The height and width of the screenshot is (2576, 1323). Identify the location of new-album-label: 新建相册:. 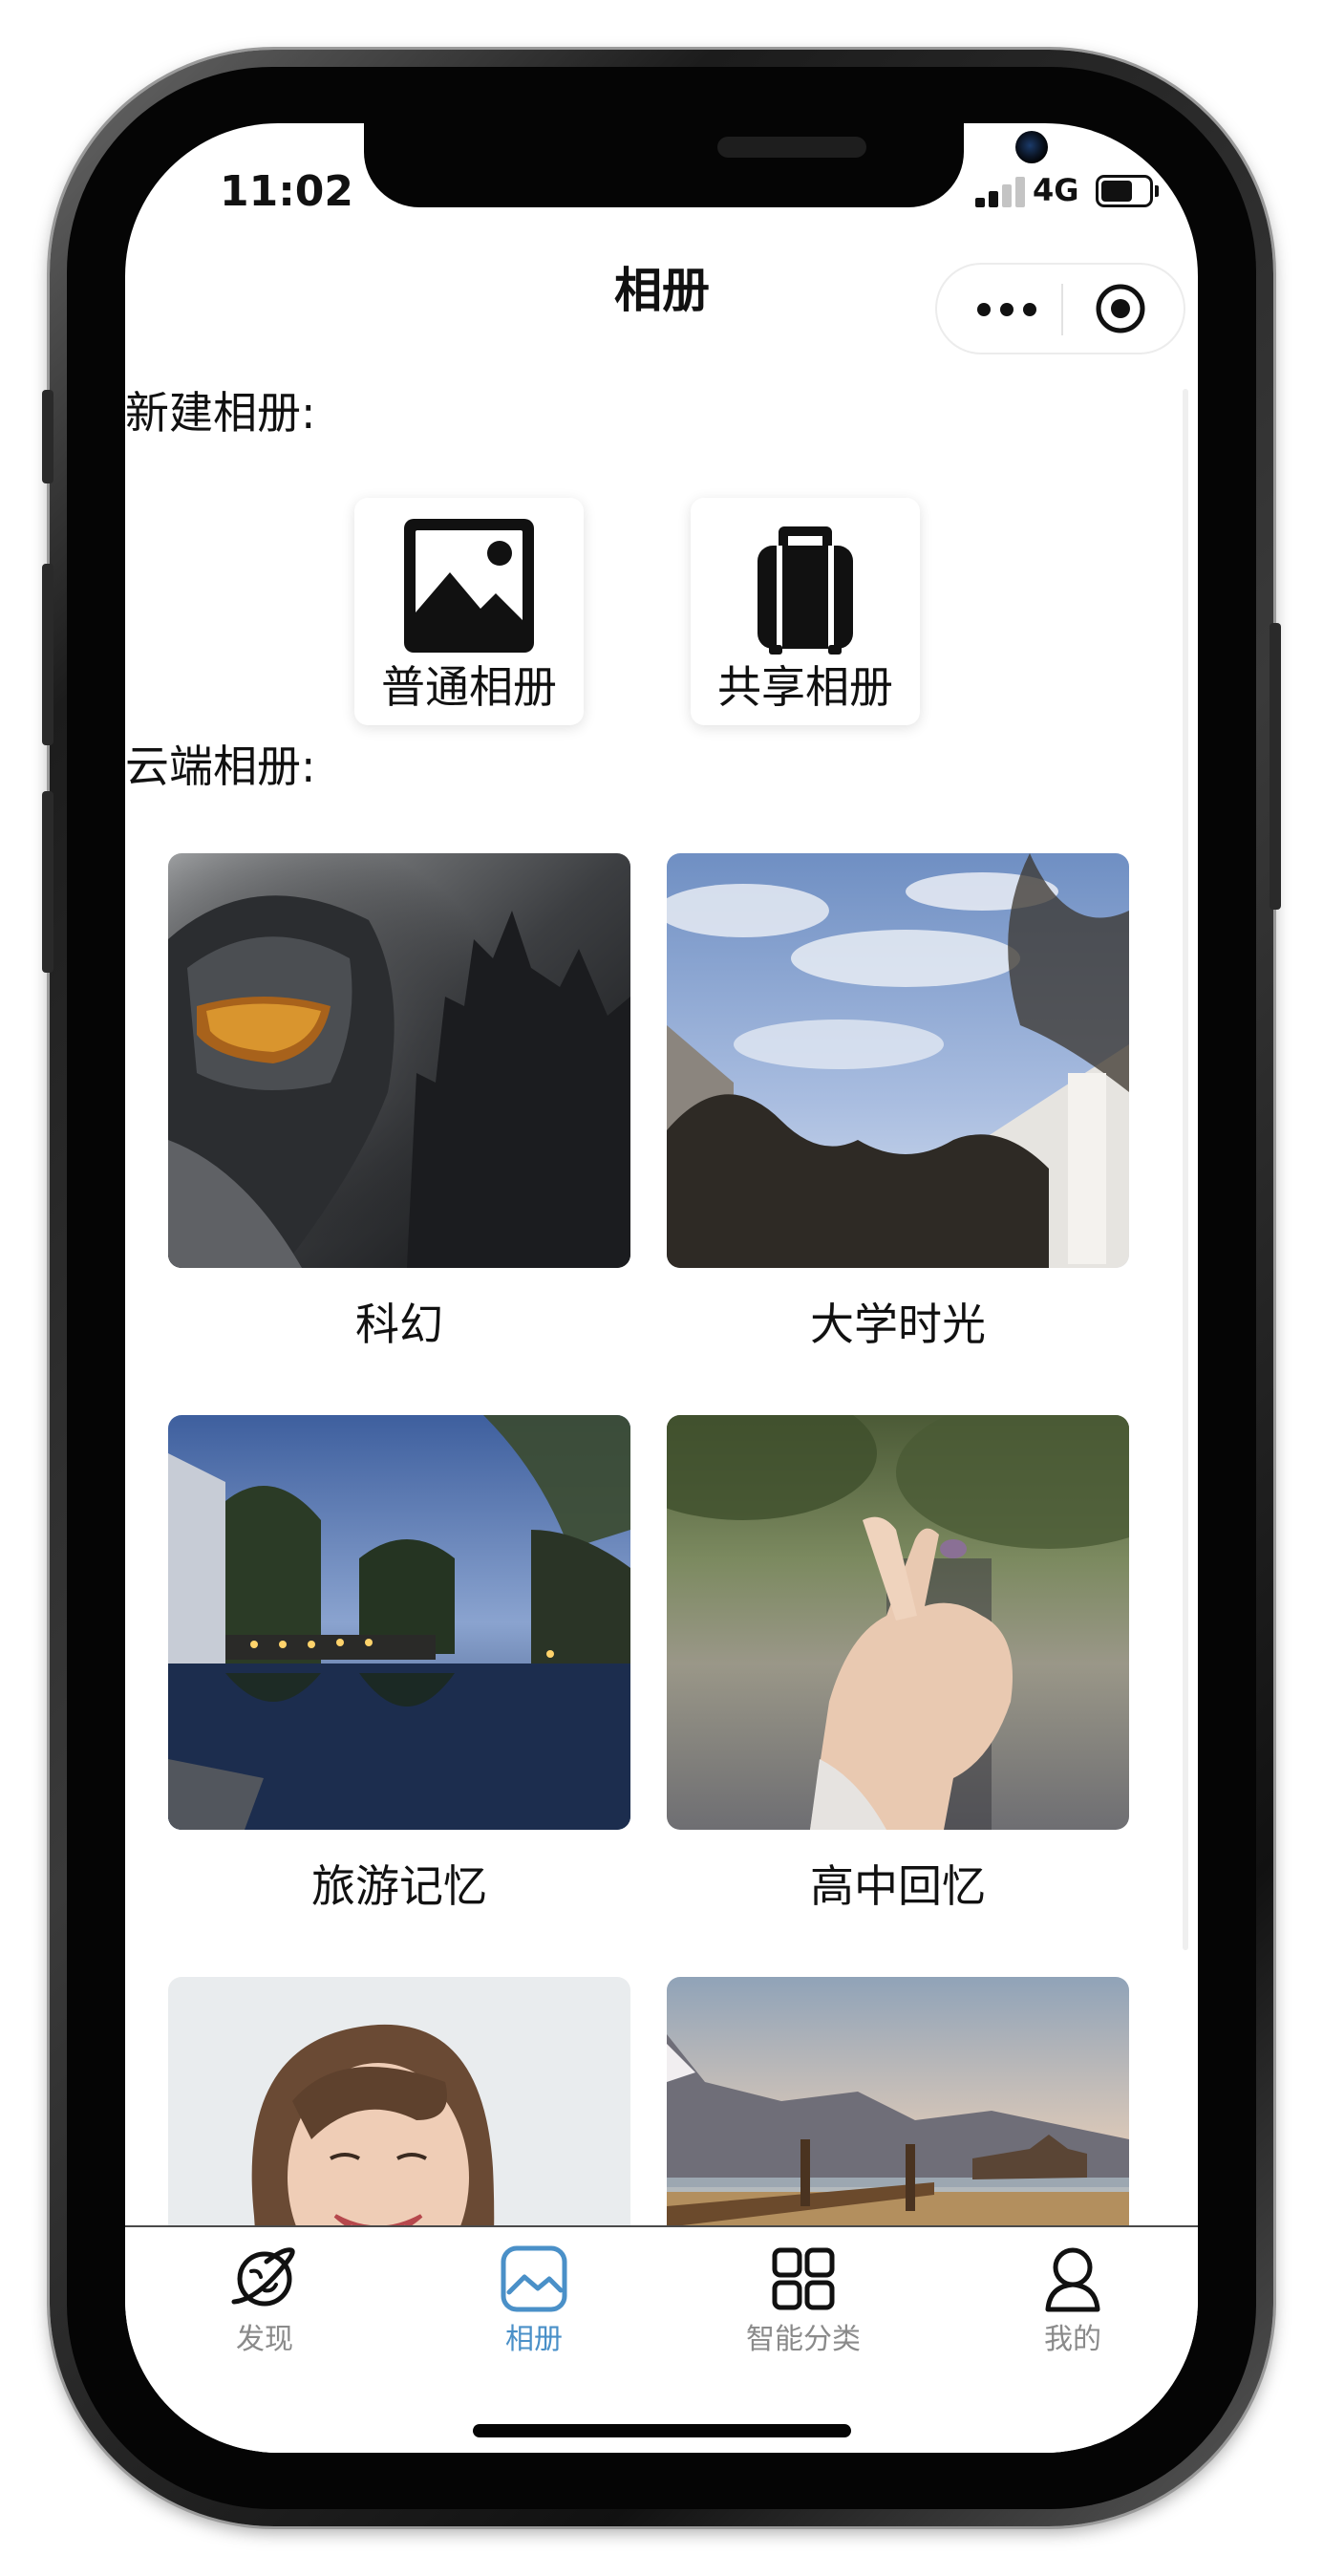
(221, 413).